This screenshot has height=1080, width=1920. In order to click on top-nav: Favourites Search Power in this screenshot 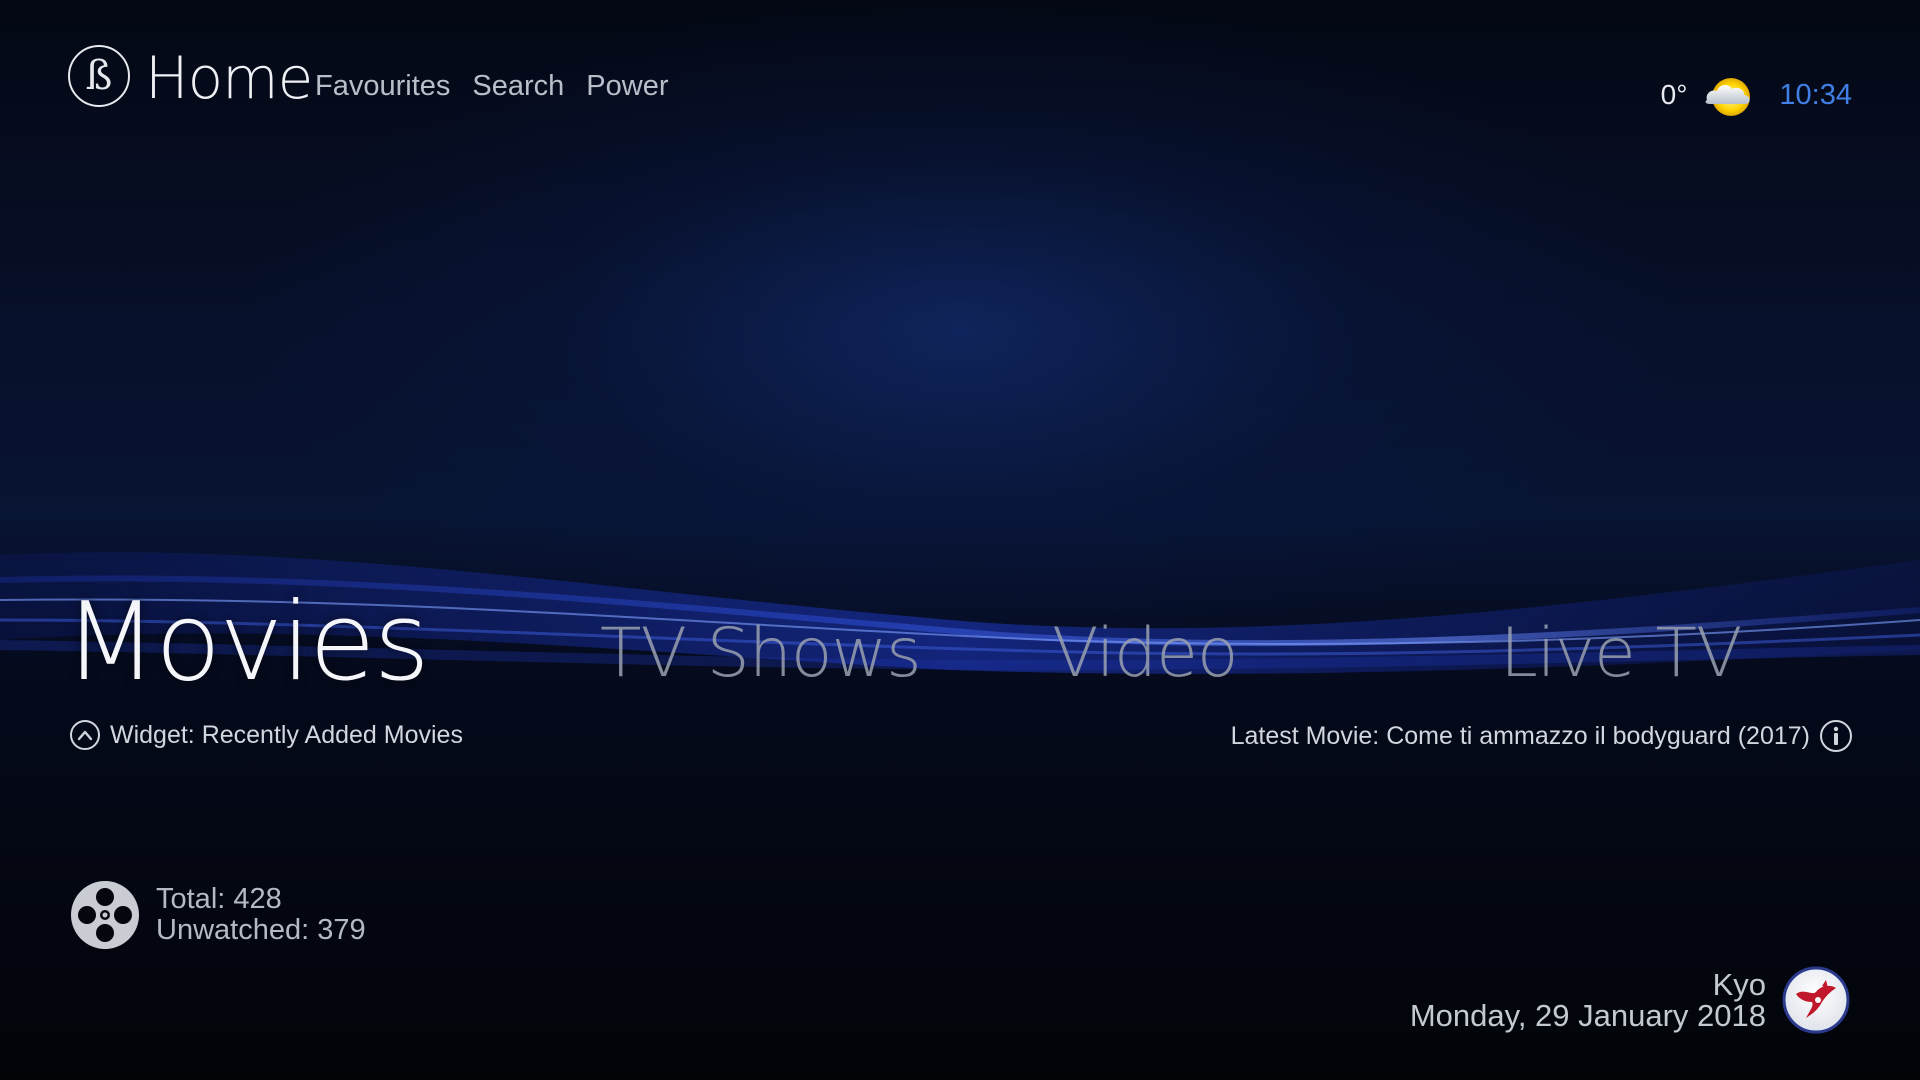, I will do `click(491, 86)`.